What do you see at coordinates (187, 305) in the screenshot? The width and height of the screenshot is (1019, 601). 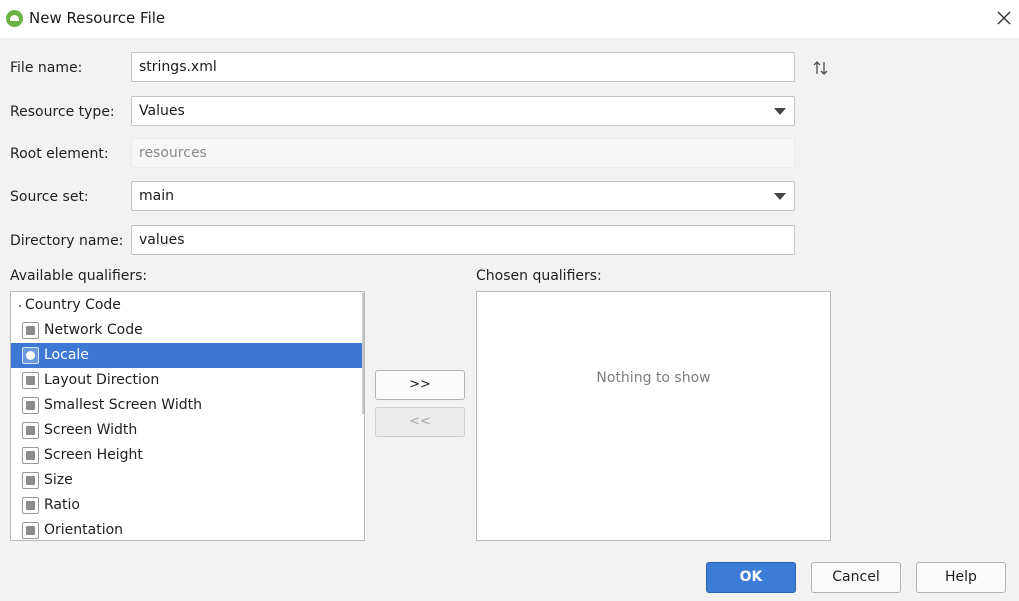 I see `list-item: Country Code` at bounding box center [187, 305].